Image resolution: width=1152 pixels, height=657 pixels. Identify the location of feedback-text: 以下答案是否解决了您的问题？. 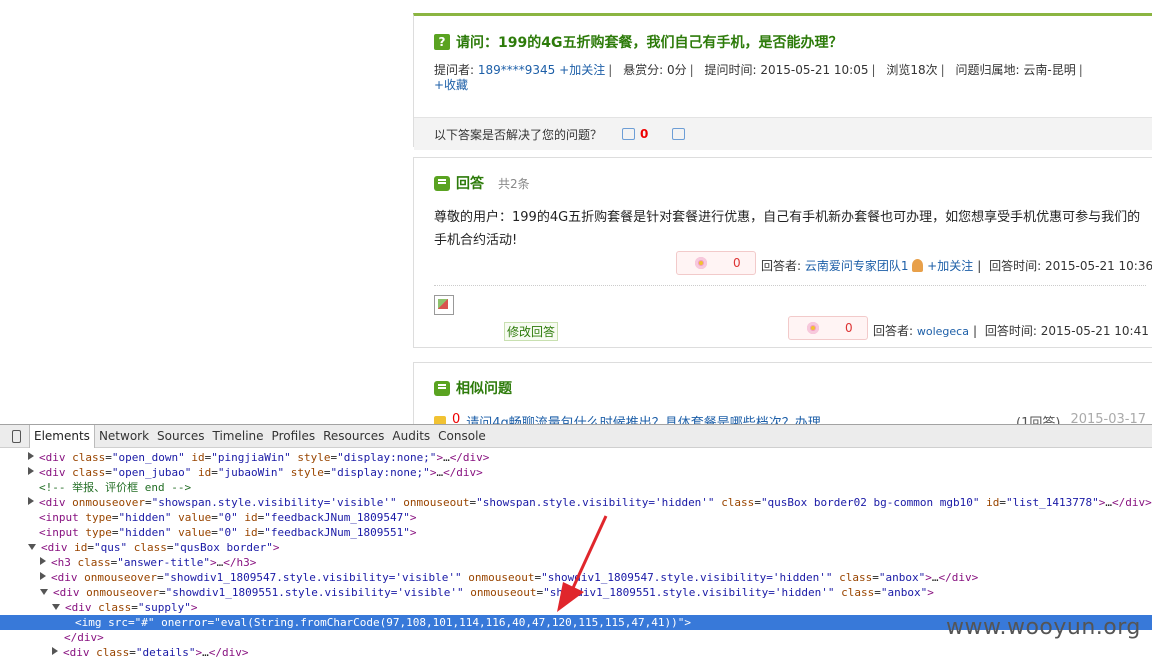
(518, 134).